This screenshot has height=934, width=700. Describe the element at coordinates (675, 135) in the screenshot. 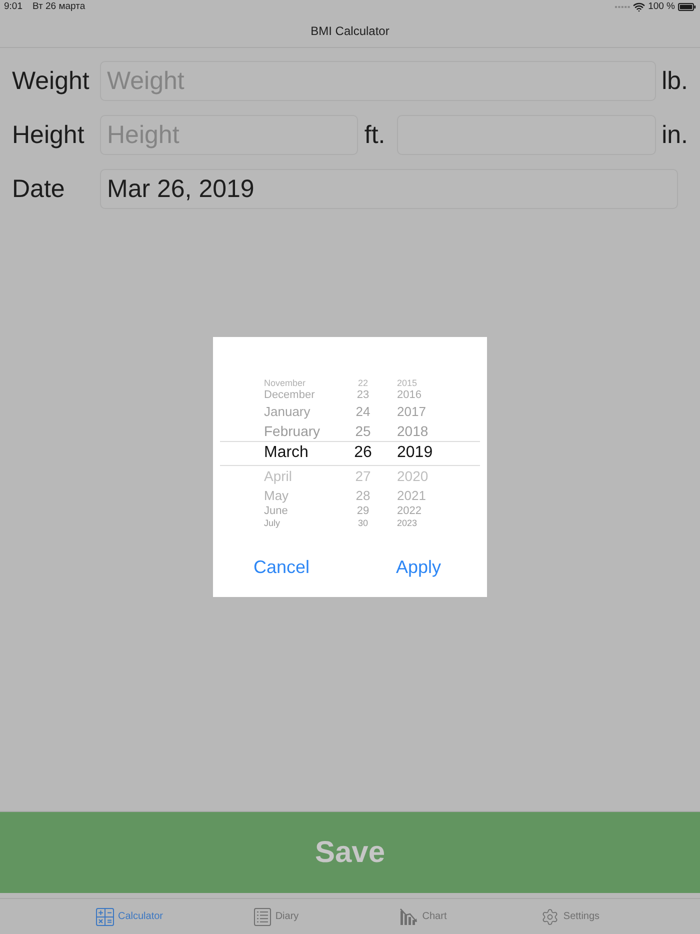

I see `unit-label: in.` at that location.